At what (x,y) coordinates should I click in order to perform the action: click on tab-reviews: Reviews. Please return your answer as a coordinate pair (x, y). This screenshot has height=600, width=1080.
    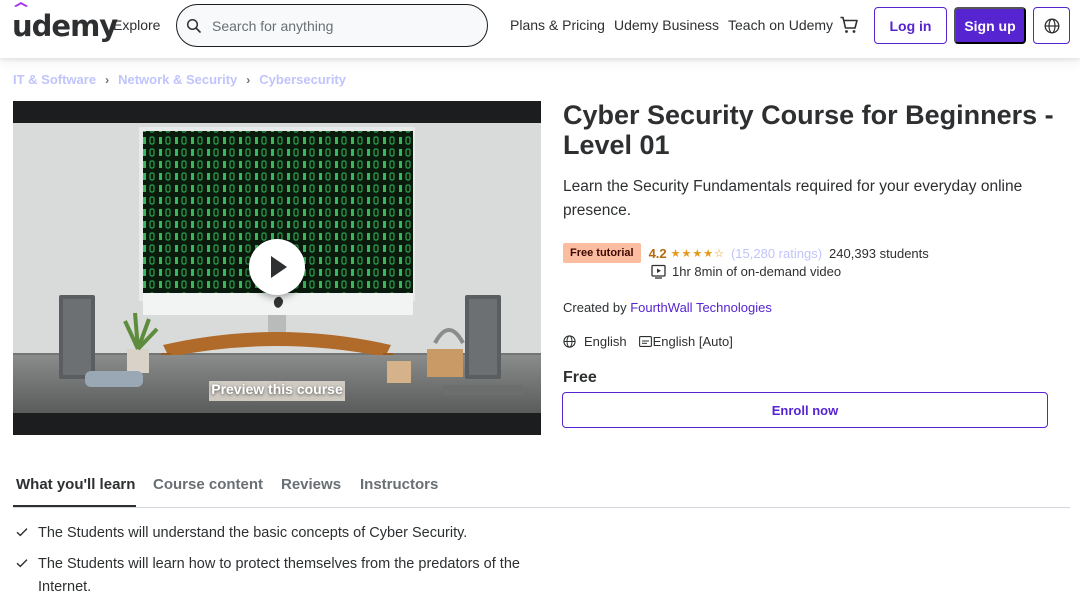
    Looking at the image, I should click on (311, 484).